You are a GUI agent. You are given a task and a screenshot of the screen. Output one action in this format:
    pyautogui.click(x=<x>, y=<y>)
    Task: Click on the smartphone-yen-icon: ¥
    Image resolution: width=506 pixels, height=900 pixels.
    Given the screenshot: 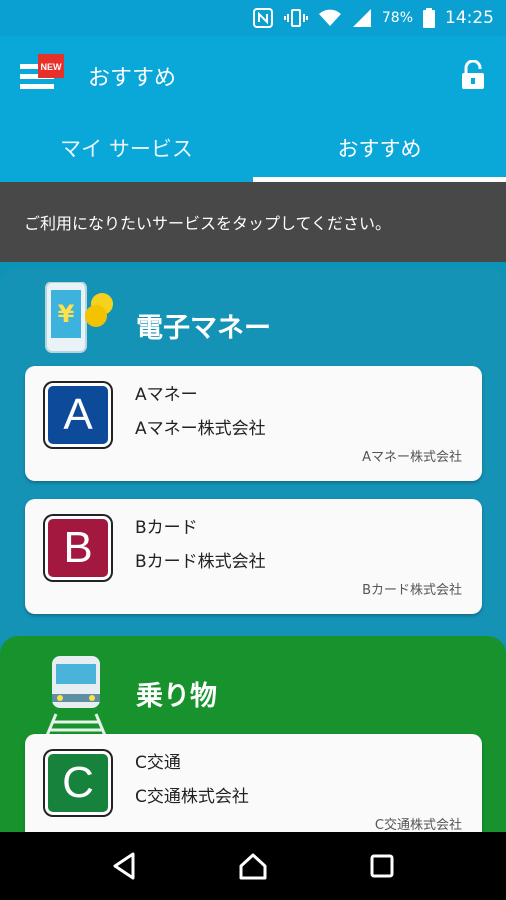 What is the action you would take?
    pyautogui.click(x=82, y=317)
    